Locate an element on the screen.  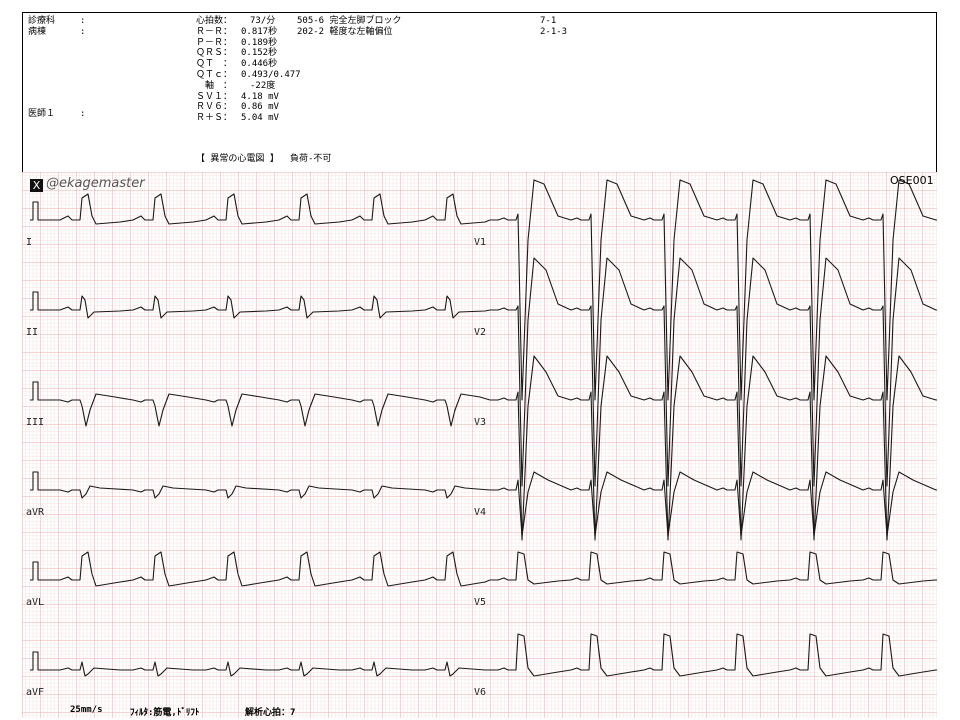
measurement-label: 心拍数： is located at coordinates (214, 21).